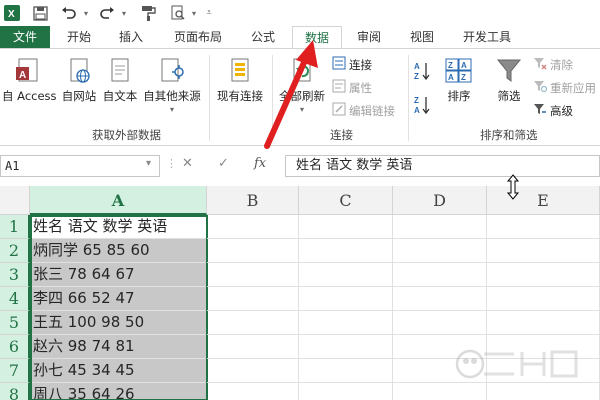  What do you see at coordinates (118, 275) in the screenshot?
I see `cell-a3: 张三 78 64 67` at bounding box center [118, 275].